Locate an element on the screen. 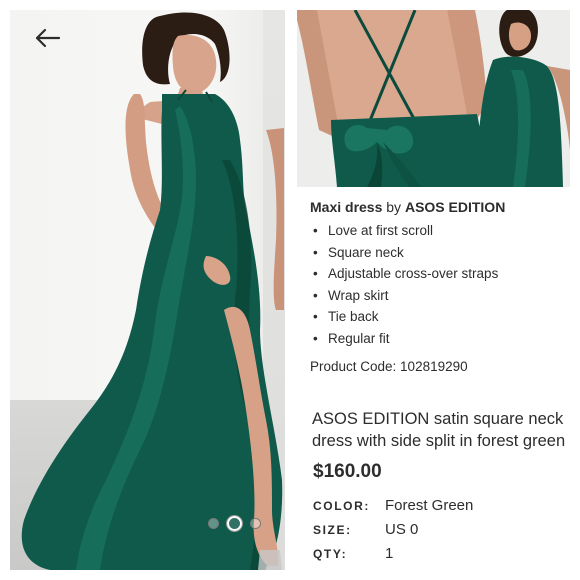 This screenshot has height=580, width=580. detail-back-photo is located at coordinates (433, 98).